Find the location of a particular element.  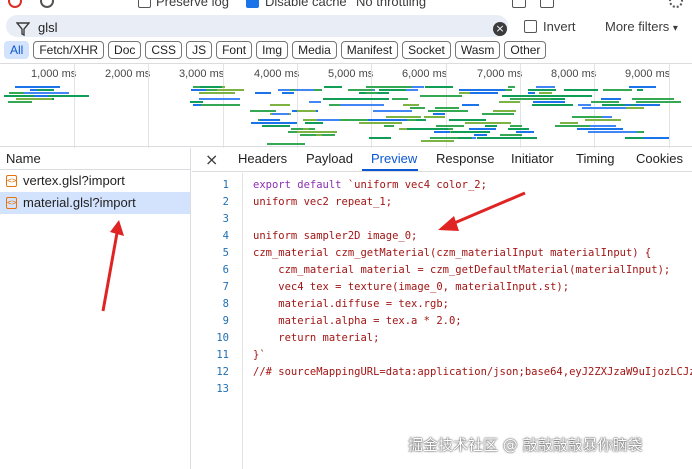

code-keyword: export default is located at coordinates (297, 185).